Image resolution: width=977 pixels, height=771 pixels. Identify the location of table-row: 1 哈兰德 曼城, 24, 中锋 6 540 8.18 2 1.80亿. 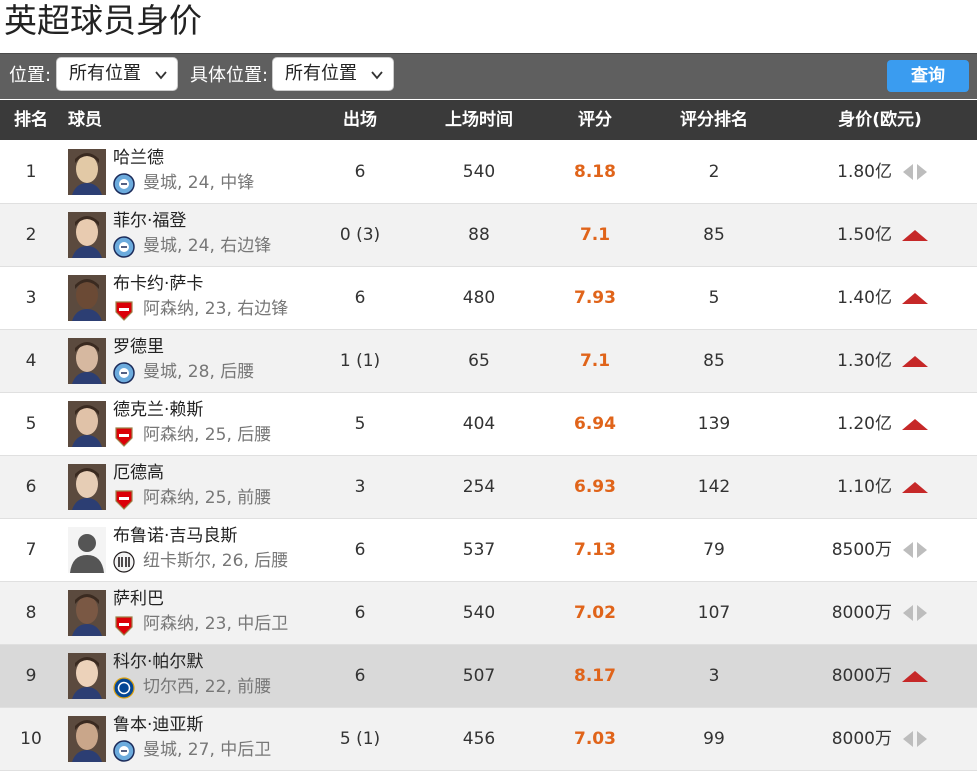
(488, 172).